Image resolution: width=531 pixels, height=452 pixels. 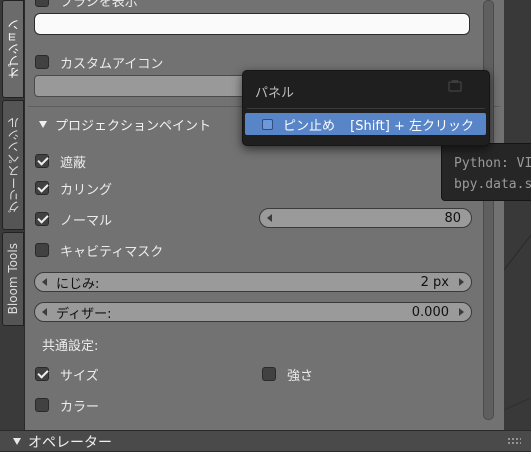 I want to click on common-settings-heading: 共通設定:, so click(x=70, y=344).